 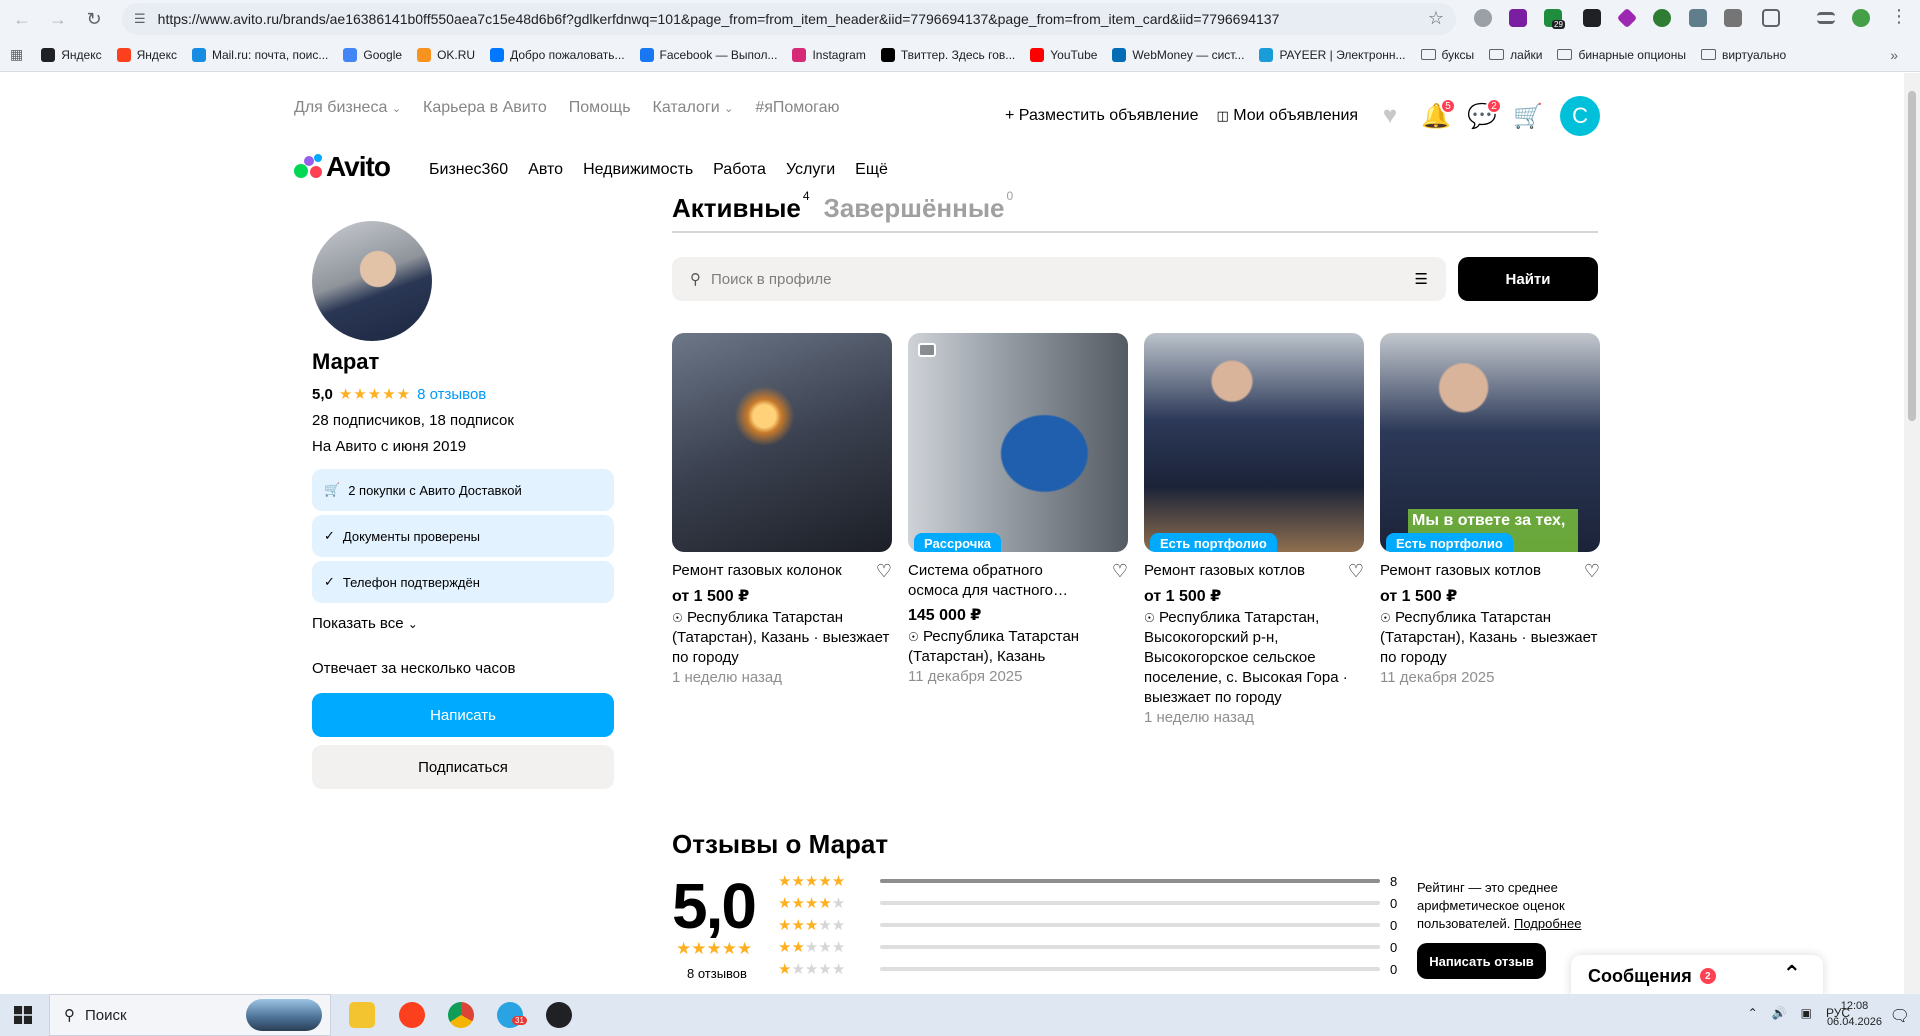 What do you see at coordinates (463, 623) in the screenshot?
I see `show-all-link: Показать все ⌄` at bounding box center [463, 623].